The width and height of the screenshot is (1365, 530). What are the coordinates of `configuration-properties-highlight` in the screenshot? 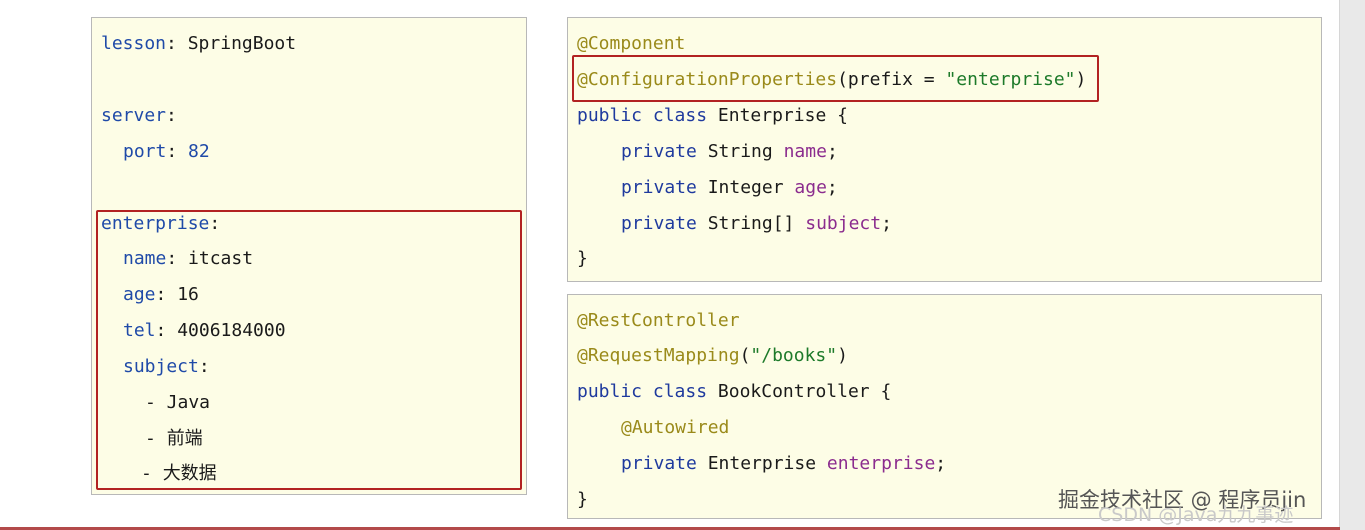 It's located at (835, 78).